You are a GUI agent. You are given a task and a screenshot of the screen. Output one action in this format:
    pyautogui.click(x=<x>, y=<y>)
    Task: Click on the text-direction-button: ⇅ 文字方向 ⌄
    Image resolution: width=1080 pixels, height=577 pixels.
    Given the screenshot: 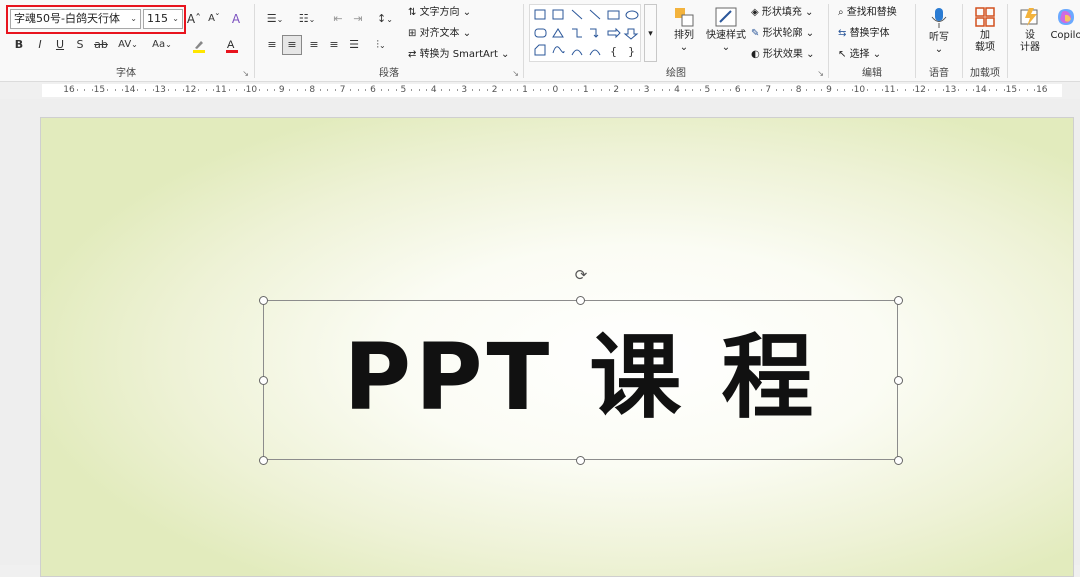 What is the action you would take?
    pyautogui.click(x=439, y=13)
    